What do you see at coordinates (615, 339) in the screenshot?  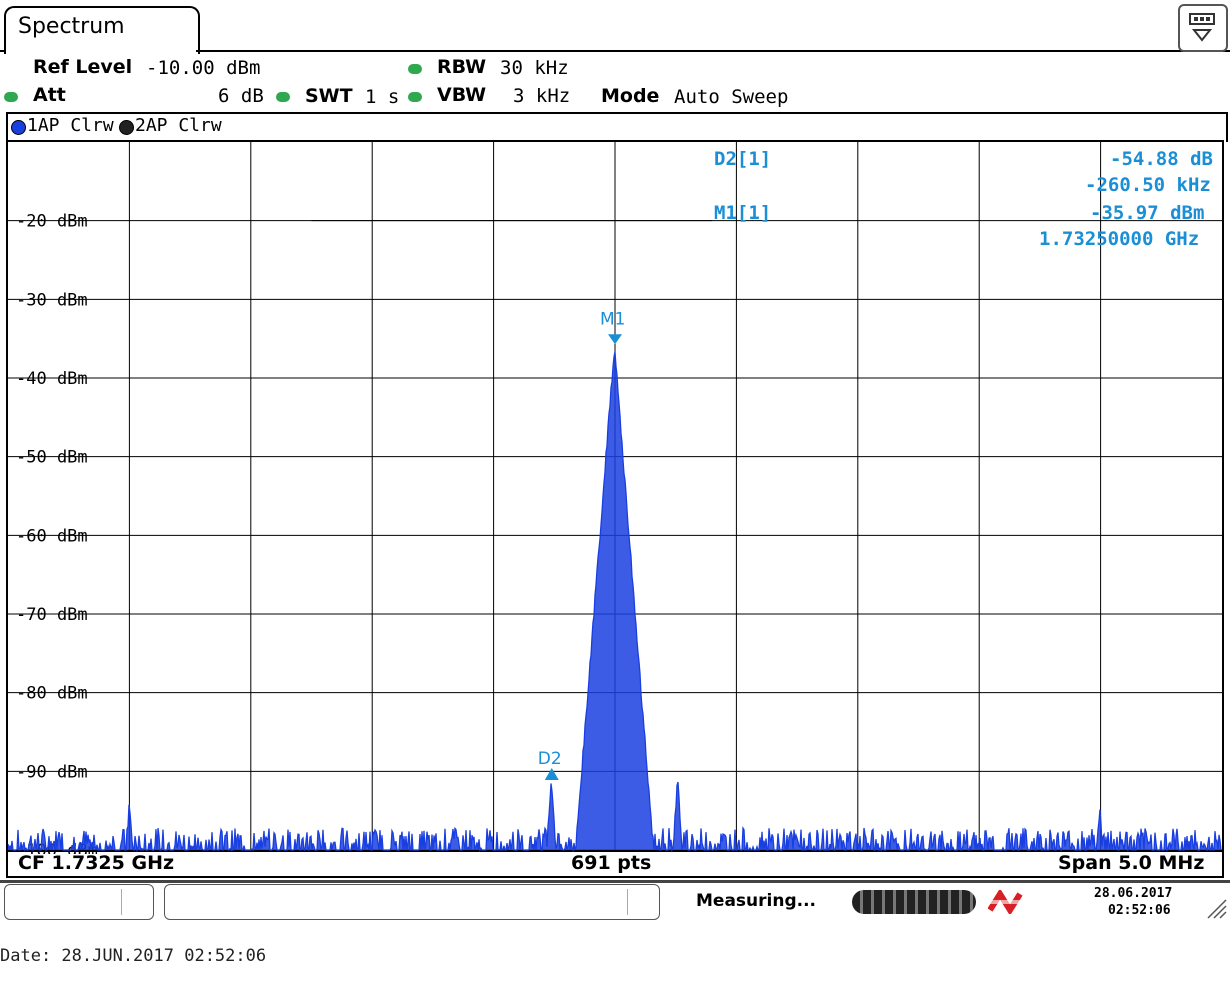 I see `m1-marker-triangle` at bounding box center [615, 339].